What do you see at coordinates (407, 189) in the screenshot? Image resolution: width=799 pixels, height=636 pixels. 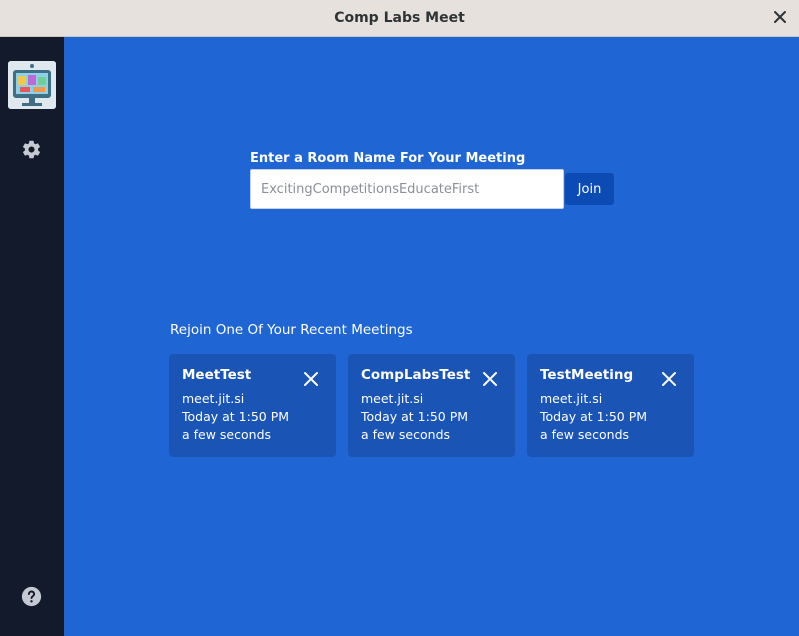 I see `room-name-input` at bounding box center [407, 189].